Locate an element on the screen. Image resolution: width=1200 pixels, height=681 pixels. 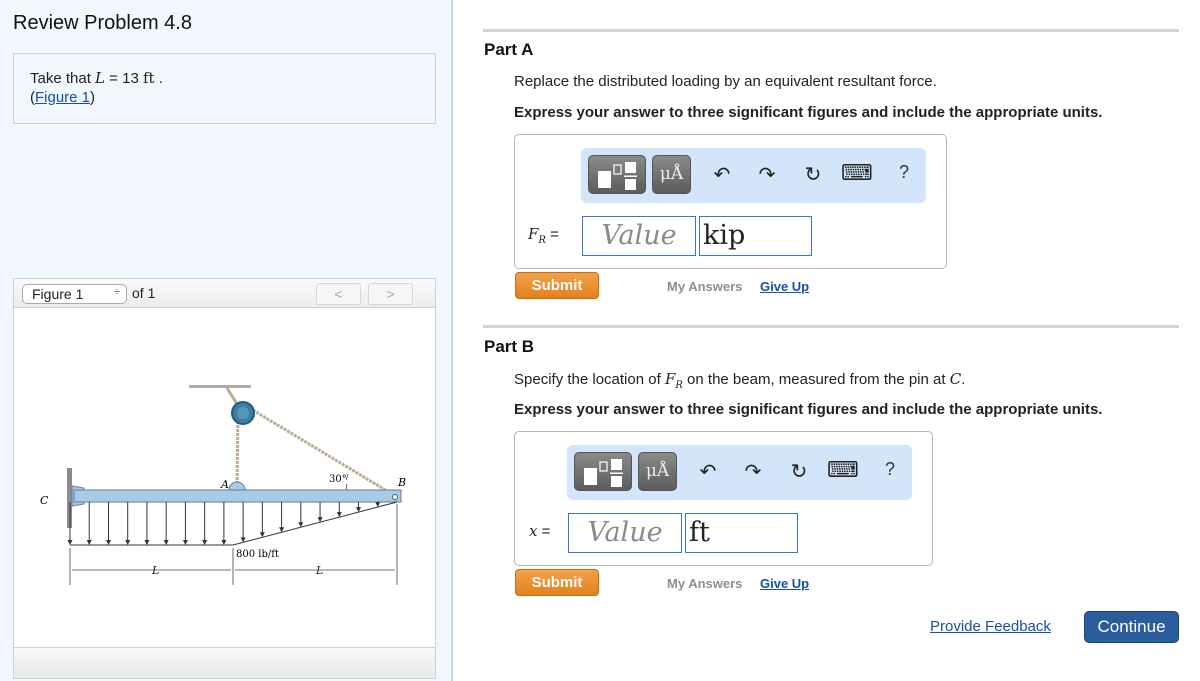
prev-figure-button: < is located at coordinates (338, 294).